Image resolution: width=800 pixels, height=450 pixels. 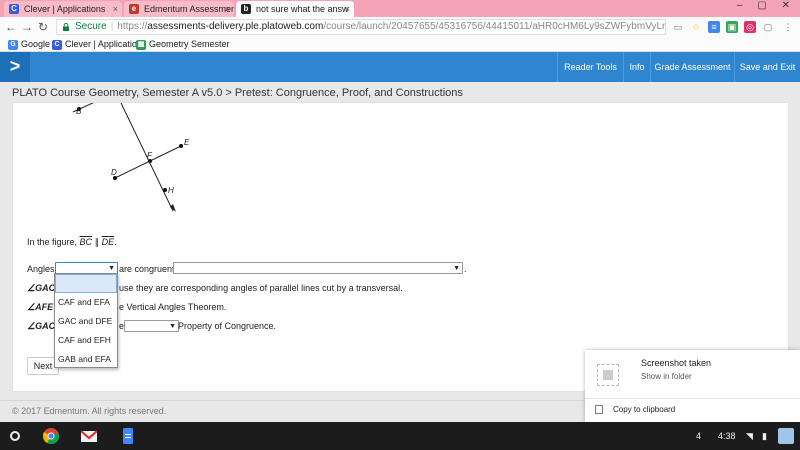 What do you see at coordinates (15, 67) in the screenshot?
I see `menu-toggle-icon: >` at bounding box center [15, 67].